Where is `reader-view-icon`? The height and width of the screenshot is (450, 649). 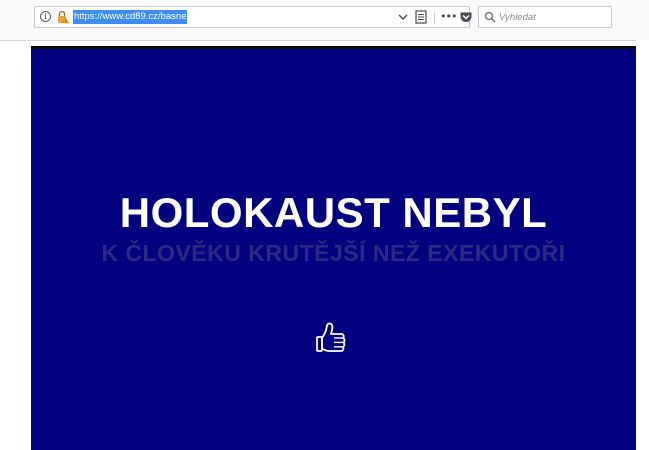
reader-view-icon is located at coordinates (421, 17).